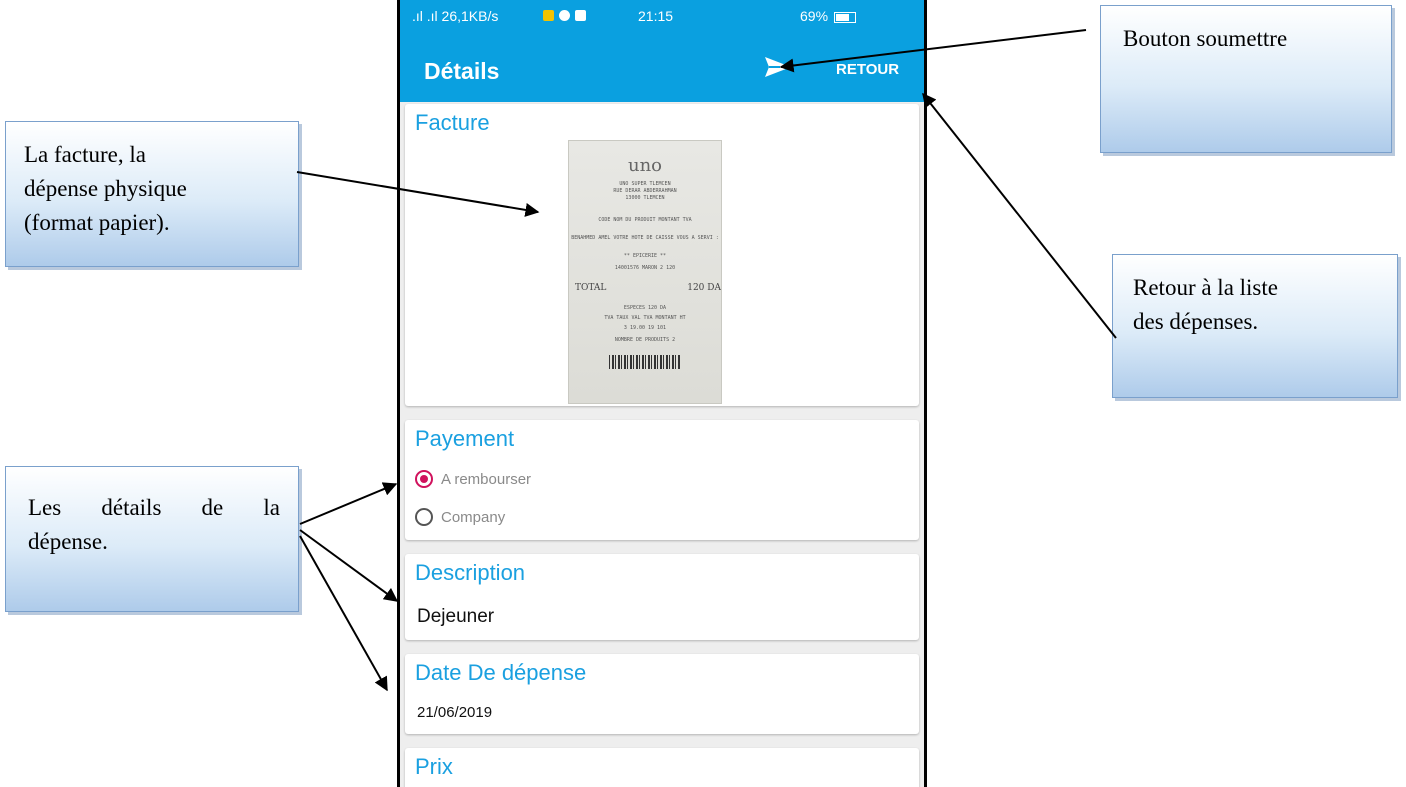 This screenshot has height=787, width=1406. Describe the element at coordinates (645, 198) in the screenshot. I see `receipt-line: 13000 TLEMCEN` at that location.